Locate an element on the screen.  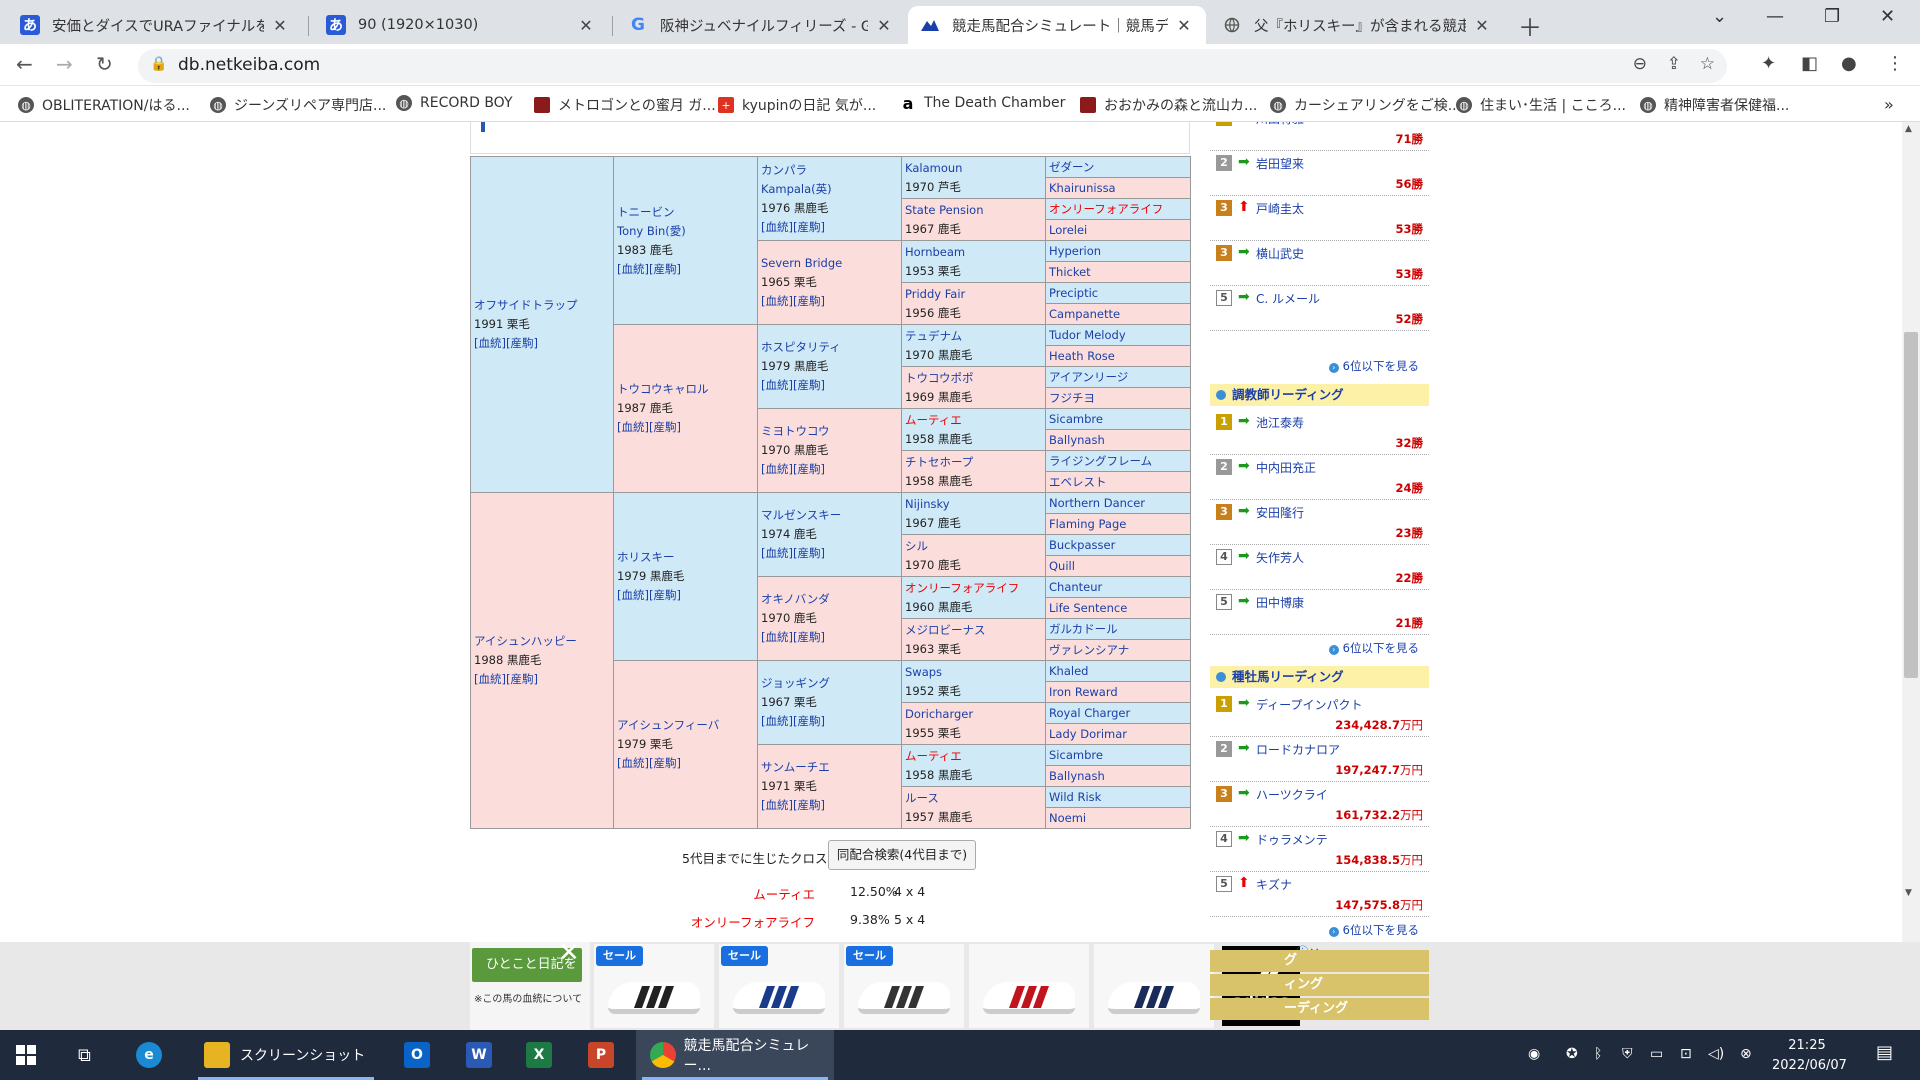
horse-name-link: トニービン is located at coordinates (646, 212).